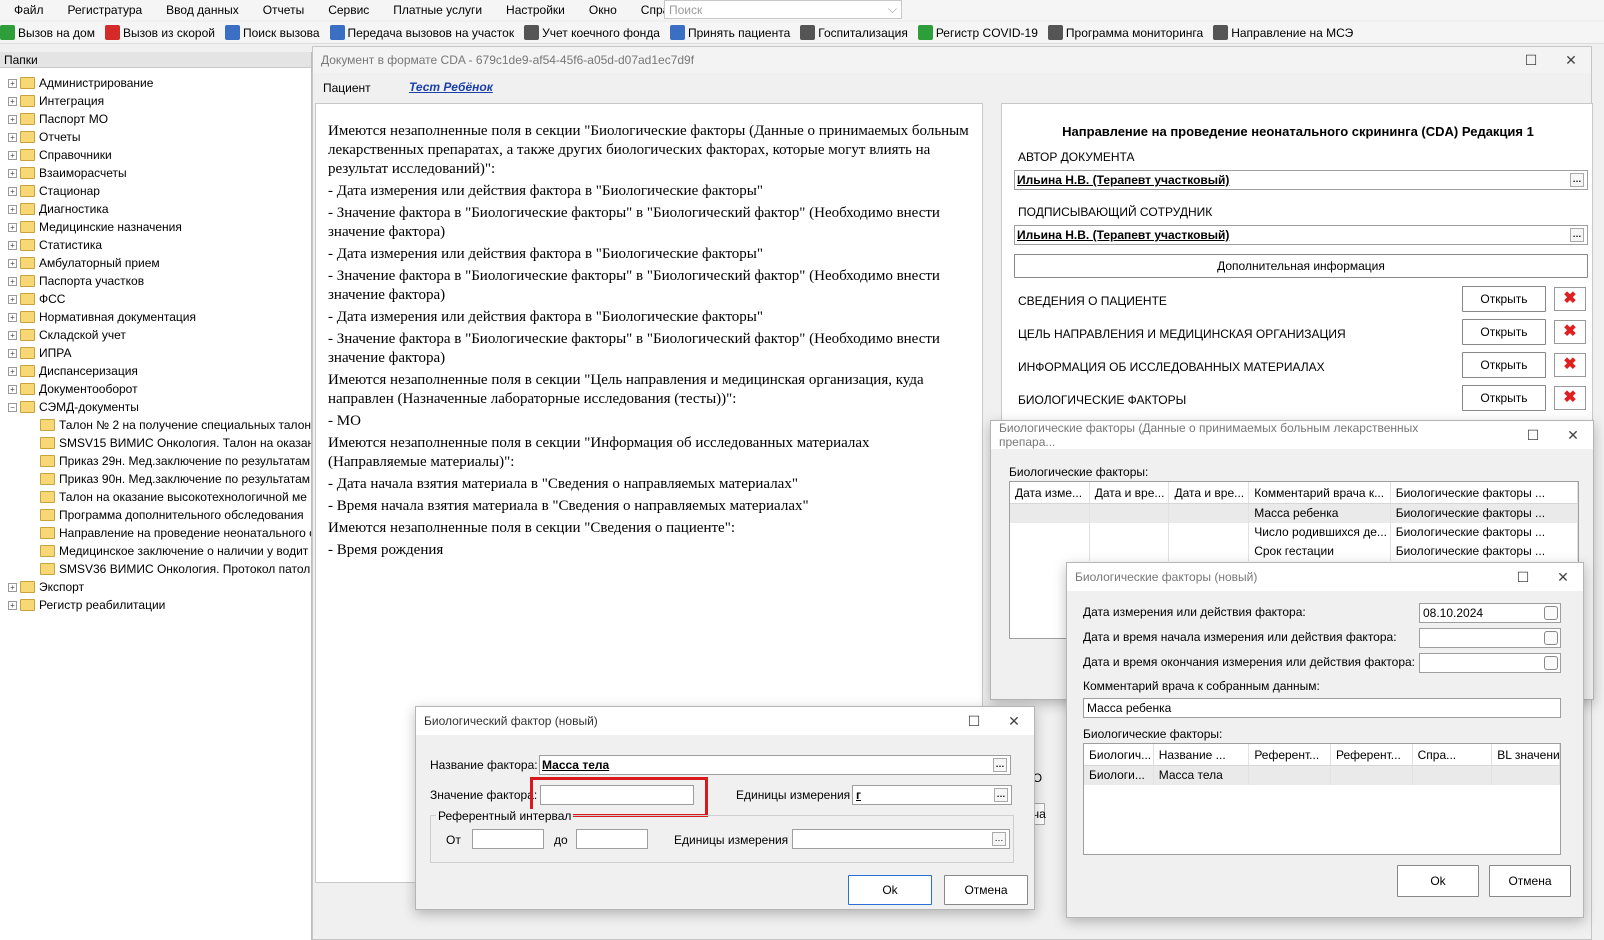  Describe the element at coordinates (977, 32) in the screenshot. I see `toolbar-button: Регистр COVID-19` at that location.